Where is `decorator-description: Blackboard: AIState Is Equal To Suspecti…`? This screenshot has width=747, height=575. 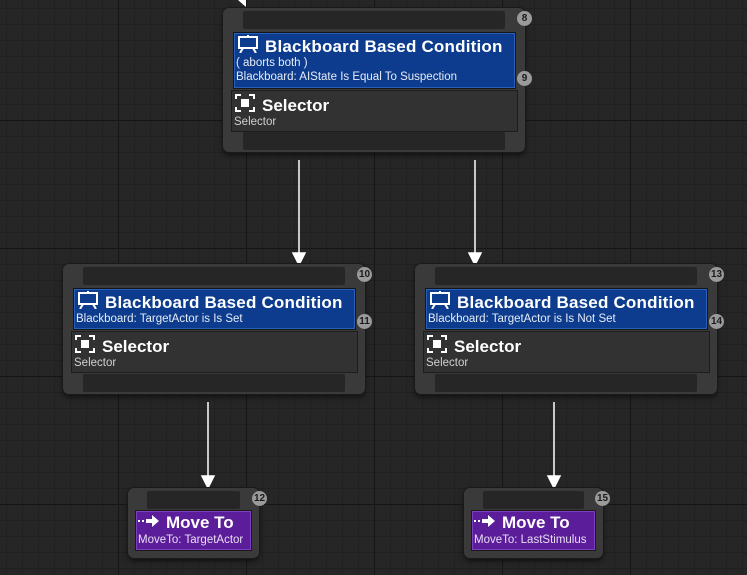
decorator-description: Blackboard: AIState Is Equal To Suspecti… is located at coordinates (346, 77).